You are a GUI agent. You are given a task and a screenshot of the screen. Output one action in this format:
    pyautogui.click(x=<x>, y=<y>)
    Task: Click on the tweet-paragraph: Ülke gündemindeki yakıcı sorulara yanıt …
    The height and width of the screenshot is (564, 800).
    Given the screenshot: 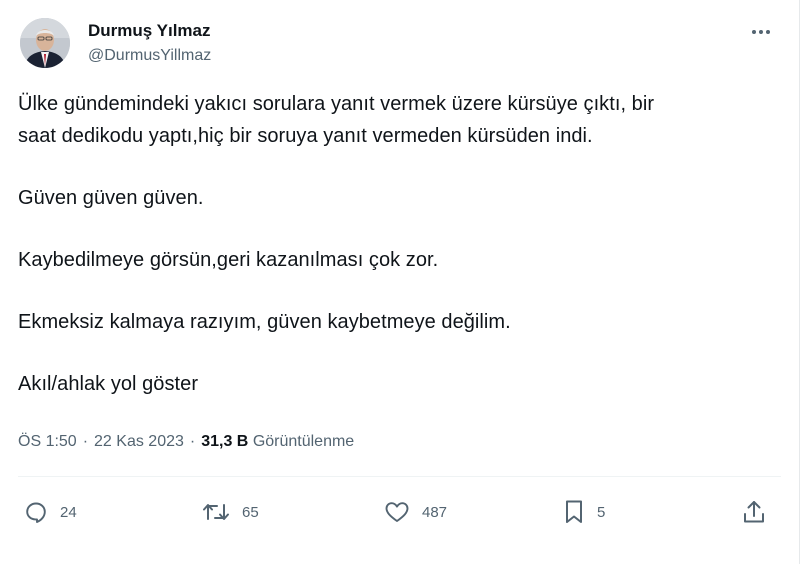 What is the action you would take?
    pyautogui.click(x=398, y=120)
    